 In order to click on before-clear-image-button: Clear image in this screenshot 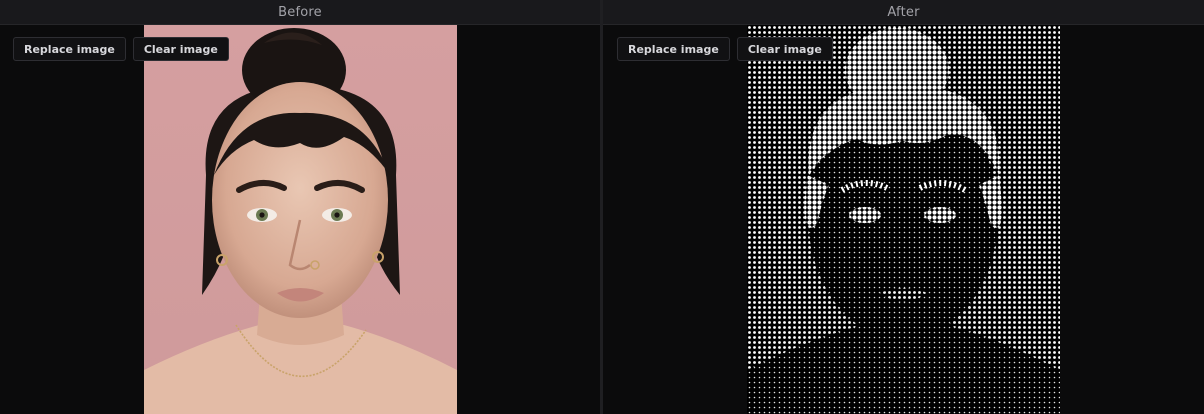, I will do `click(180, 49)`.